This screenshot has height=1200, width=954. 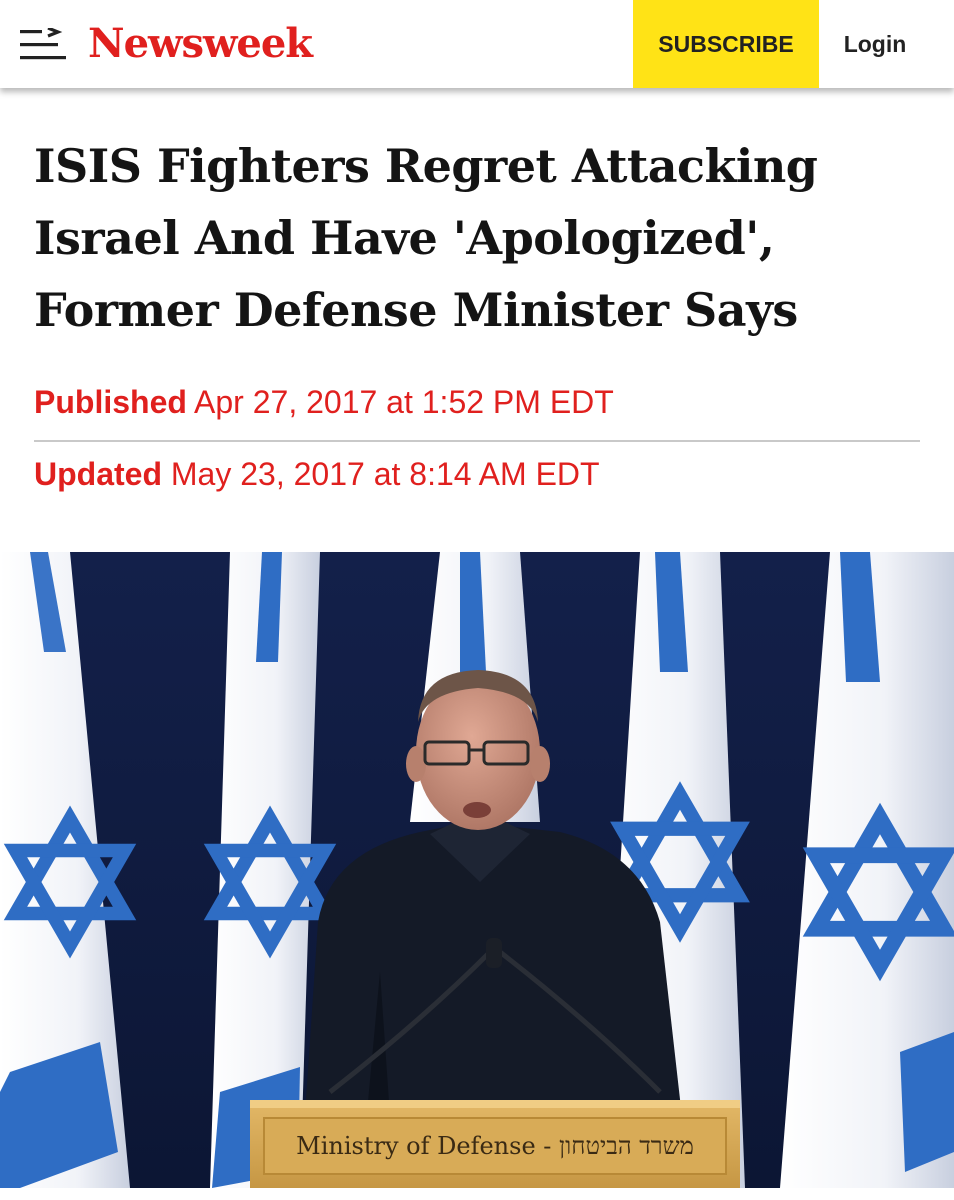 What do you see at coordinates (200, 44) in the screenshot?
I see `newsweek-logo: Newsweek` at bounding box center [200, 44].